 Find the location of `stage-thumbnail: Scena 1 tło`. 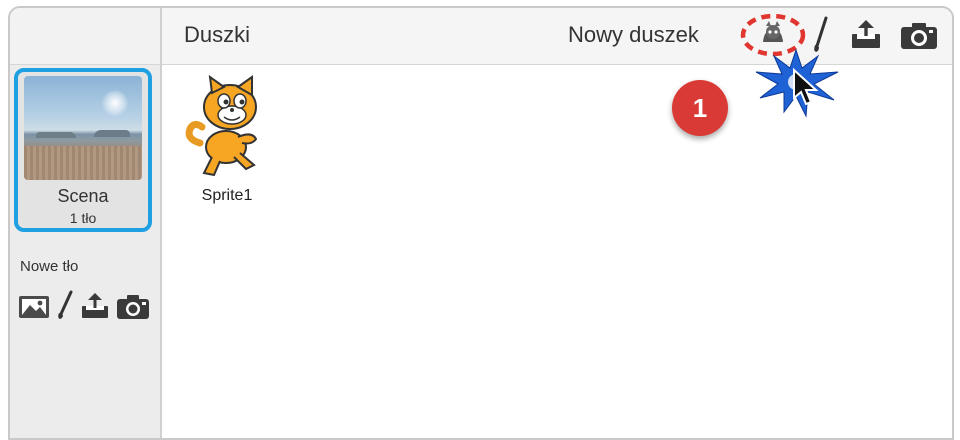

stage-thumbnail: Scena 1 tło is located at coordinates (83, 150).